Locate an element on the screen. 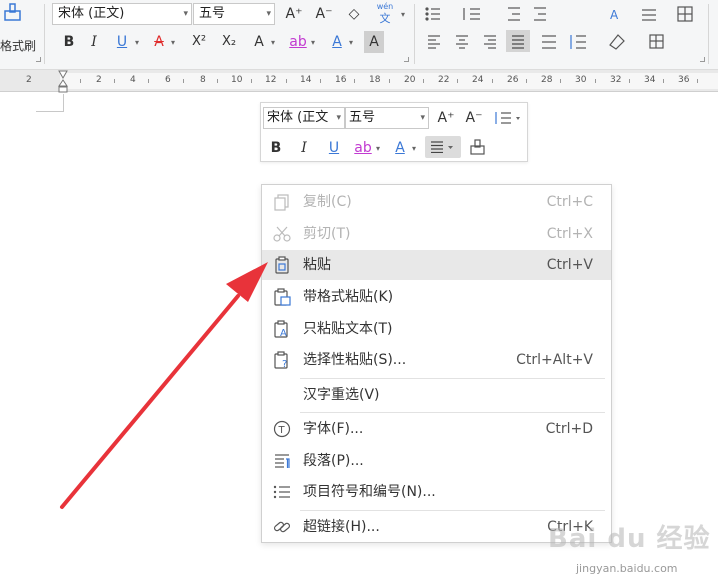 The width and height of the screenshot is (718, 587). grow-font-button: A⁺ is located at coordinates (294, 14).